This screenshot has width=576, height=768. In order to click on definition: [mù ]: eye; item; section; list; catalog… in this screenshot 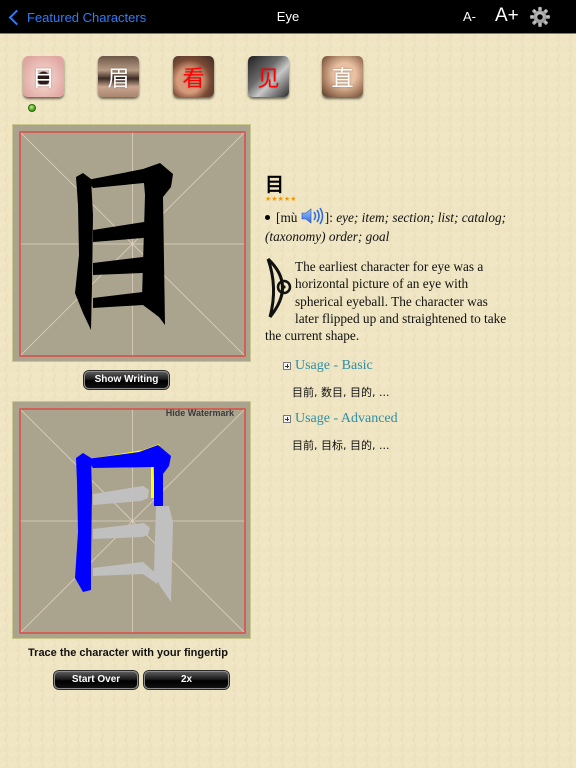, I will do `click(387, 226)`.